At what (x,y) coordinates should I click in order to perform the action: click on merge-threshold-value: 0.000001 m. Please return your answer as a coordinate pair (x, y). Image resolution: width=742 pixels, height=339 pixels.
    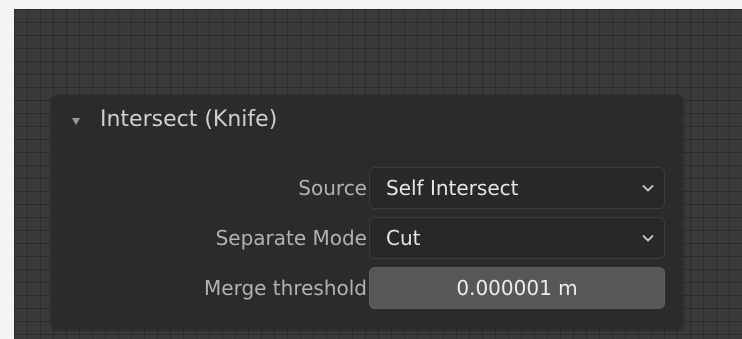
    Looking at the image, I should click on (517, 288).